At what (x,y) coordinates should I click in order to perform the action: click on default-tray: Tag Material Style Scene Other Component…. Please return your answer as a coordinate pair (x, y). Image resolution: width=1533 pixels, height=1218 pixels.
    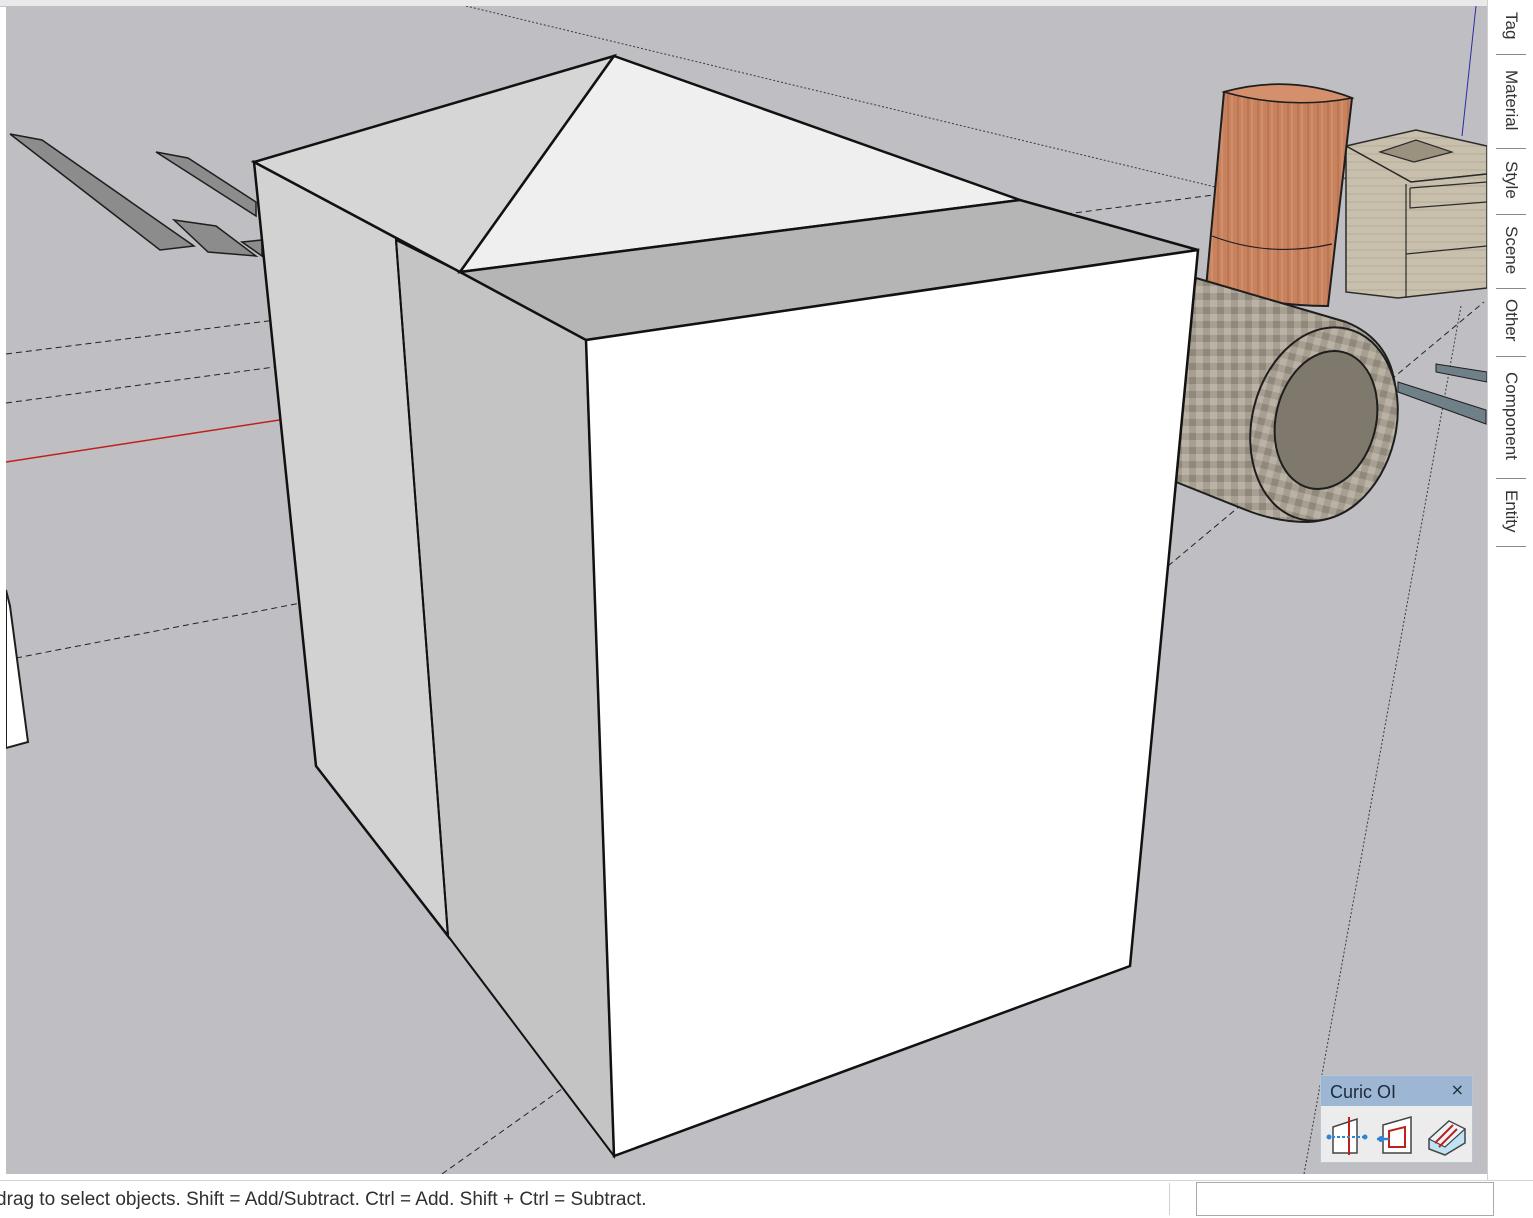
    Looking at the image, I should click on (1510, 590).